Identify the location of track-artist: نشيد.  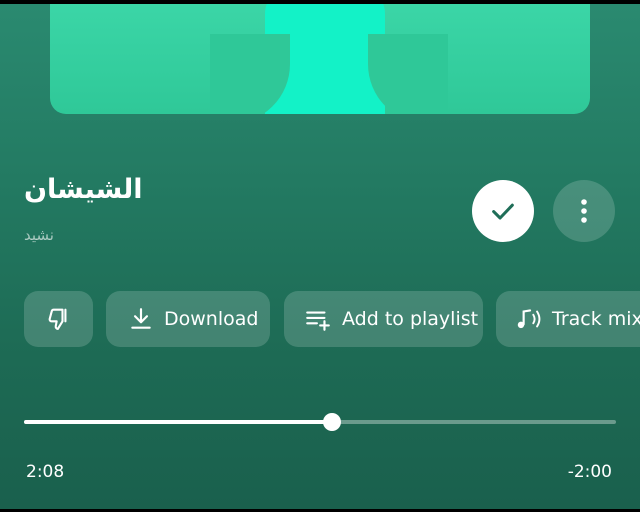
(39, 235).